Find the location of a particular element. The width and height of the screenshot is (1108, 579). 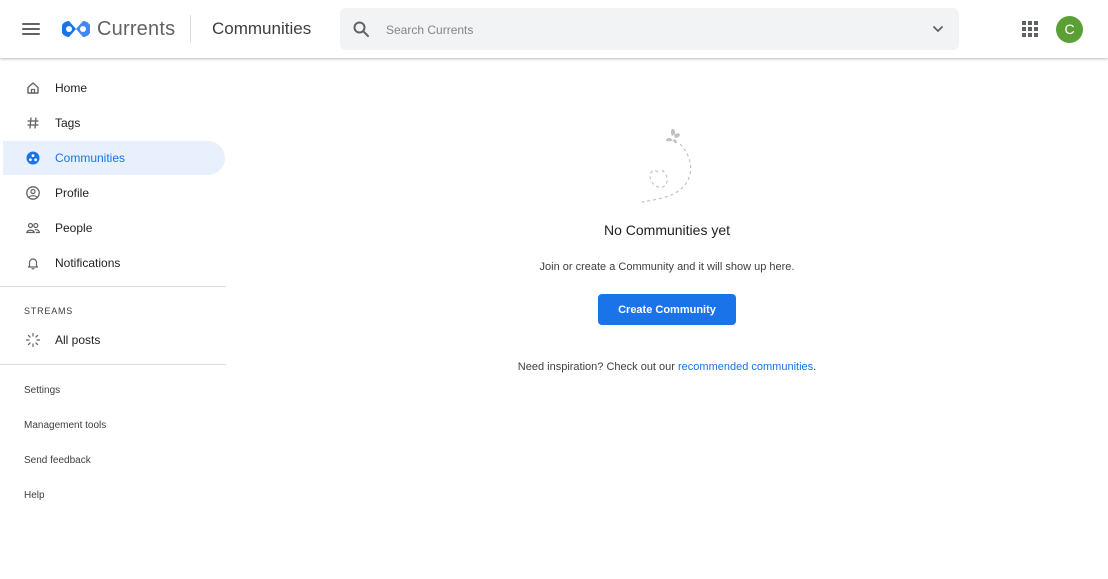

recommended-communities-link: recommended communities is located at coordinates (745, 367).